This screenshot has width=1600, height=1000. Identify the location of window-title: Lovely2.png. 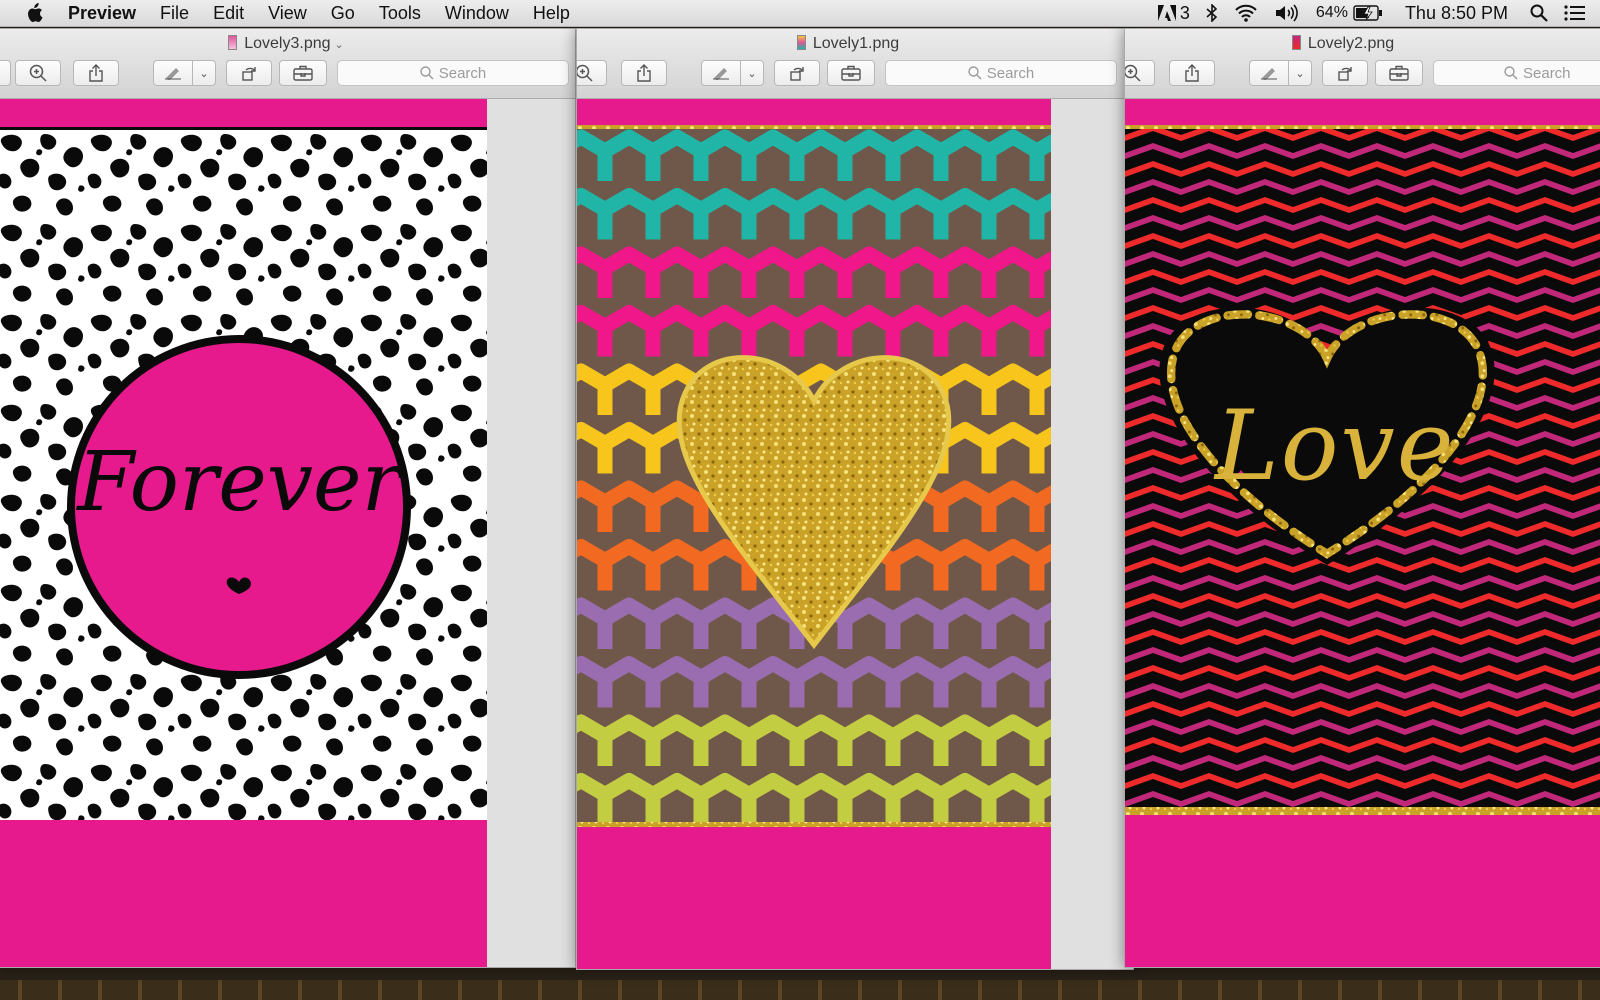
(1343, 44).